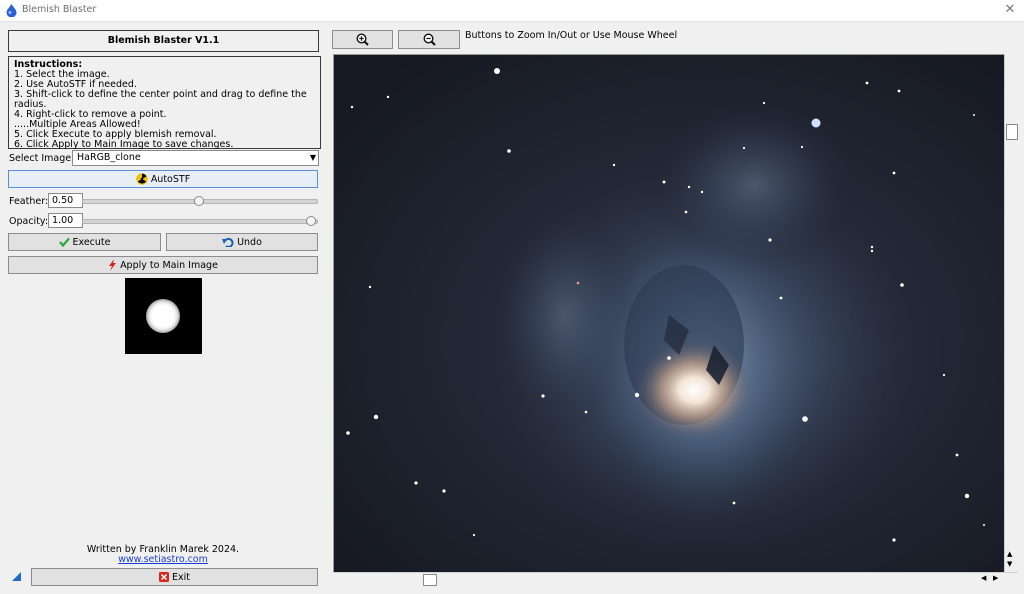 The height and width of the screenshot is (594, 1024). What do you see at coordinates (983, 578) in the screenshot?
I see `scroll-left-arrow-icon: ◀` at bounding box center [983, 578].